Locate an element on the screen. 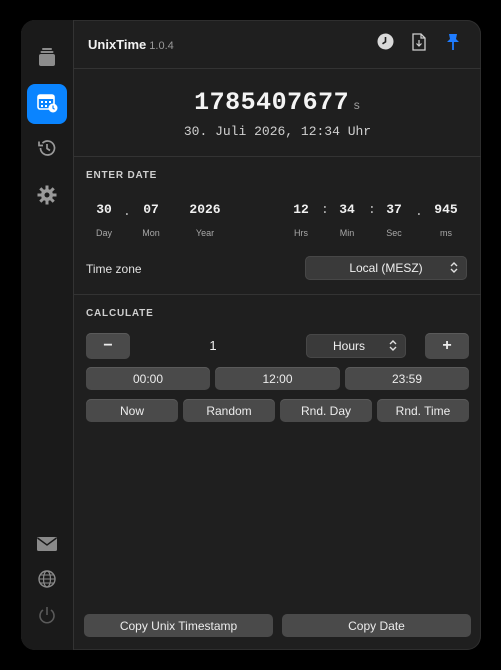 The width and height of the screenshot is (501, 670). clock-icon is located at coordinates (385, 44).